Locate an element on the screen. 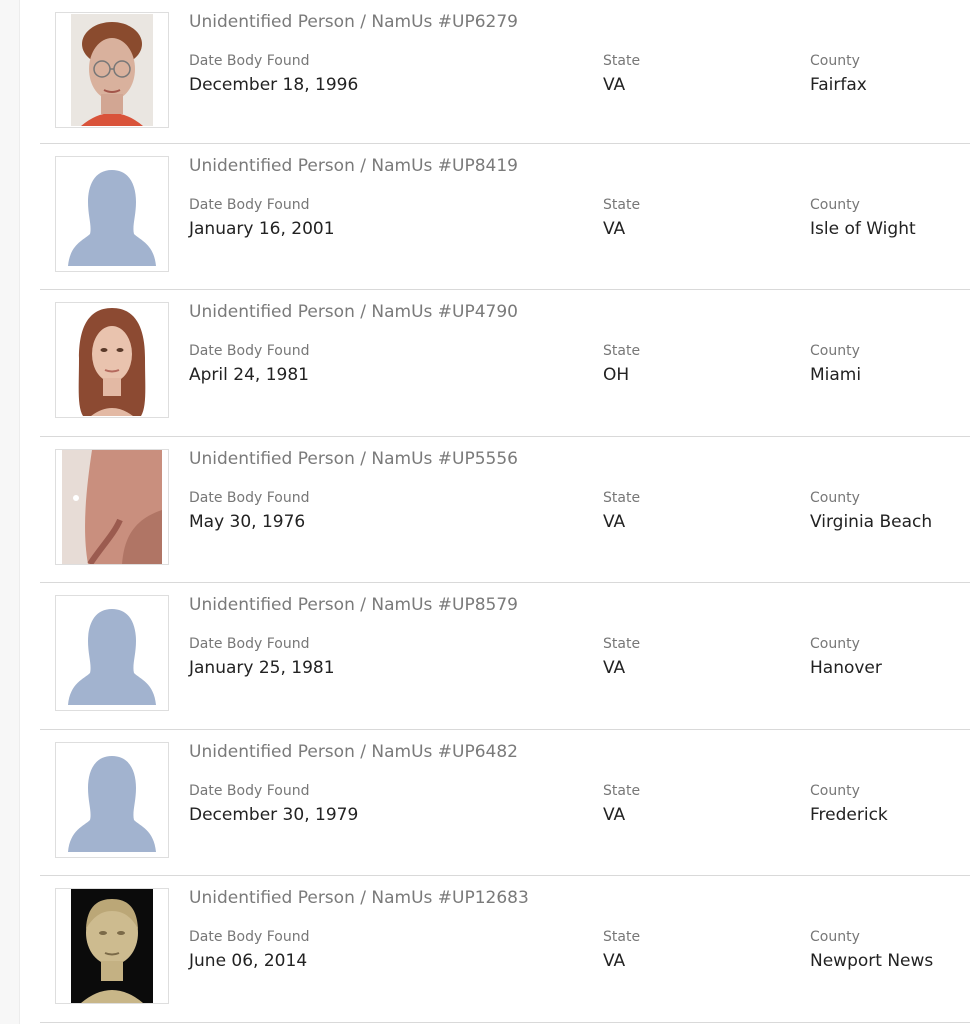 This screenshot has height=1024, width=970. clay-reconstruction-image is located at coordinates (112, 946).